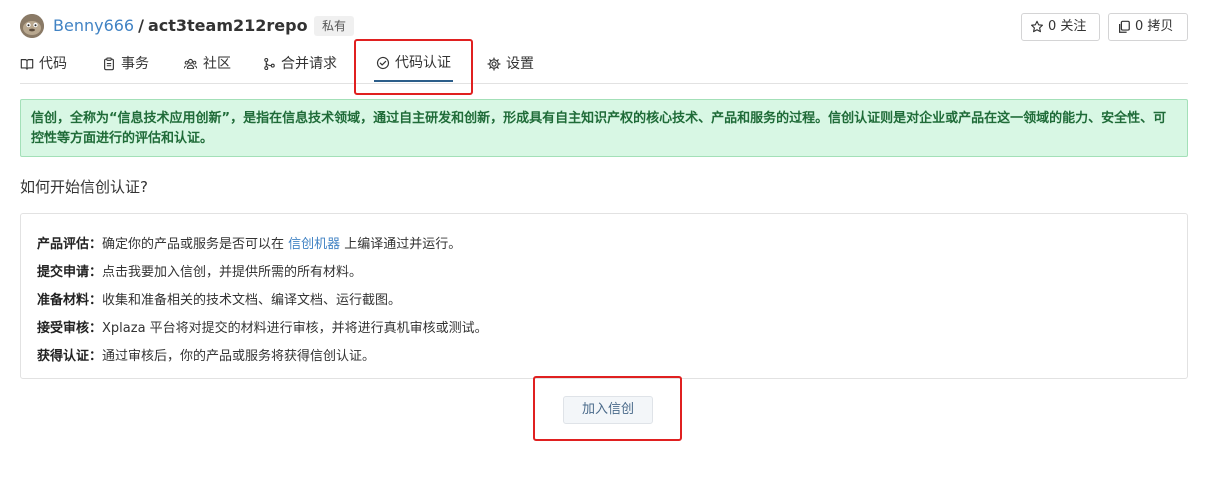 The height and width of the screenshot is (500, 1208). I want to click on step-label: 产品评估：, so click(70, 244).